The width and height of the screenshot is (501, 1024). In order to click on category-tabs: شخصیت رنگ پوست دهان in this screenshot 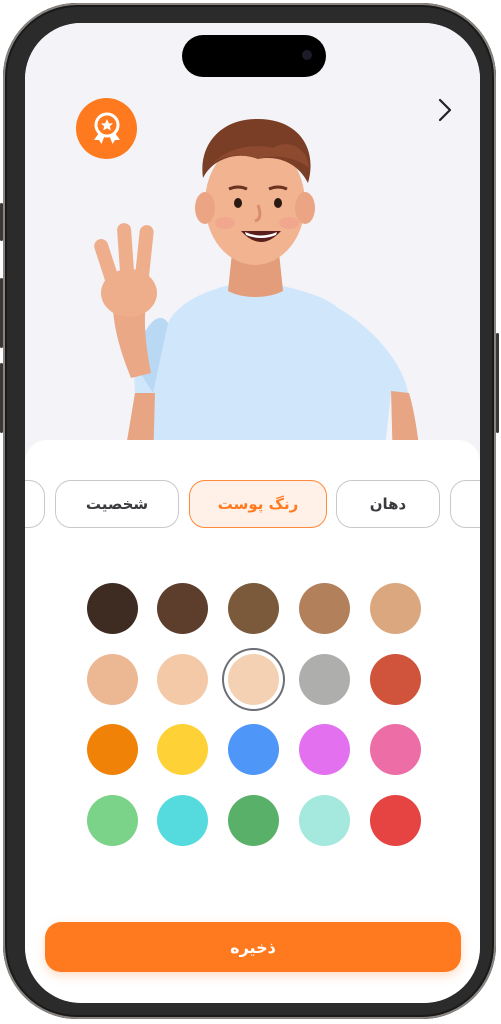, I will do `click(252, 506)`.